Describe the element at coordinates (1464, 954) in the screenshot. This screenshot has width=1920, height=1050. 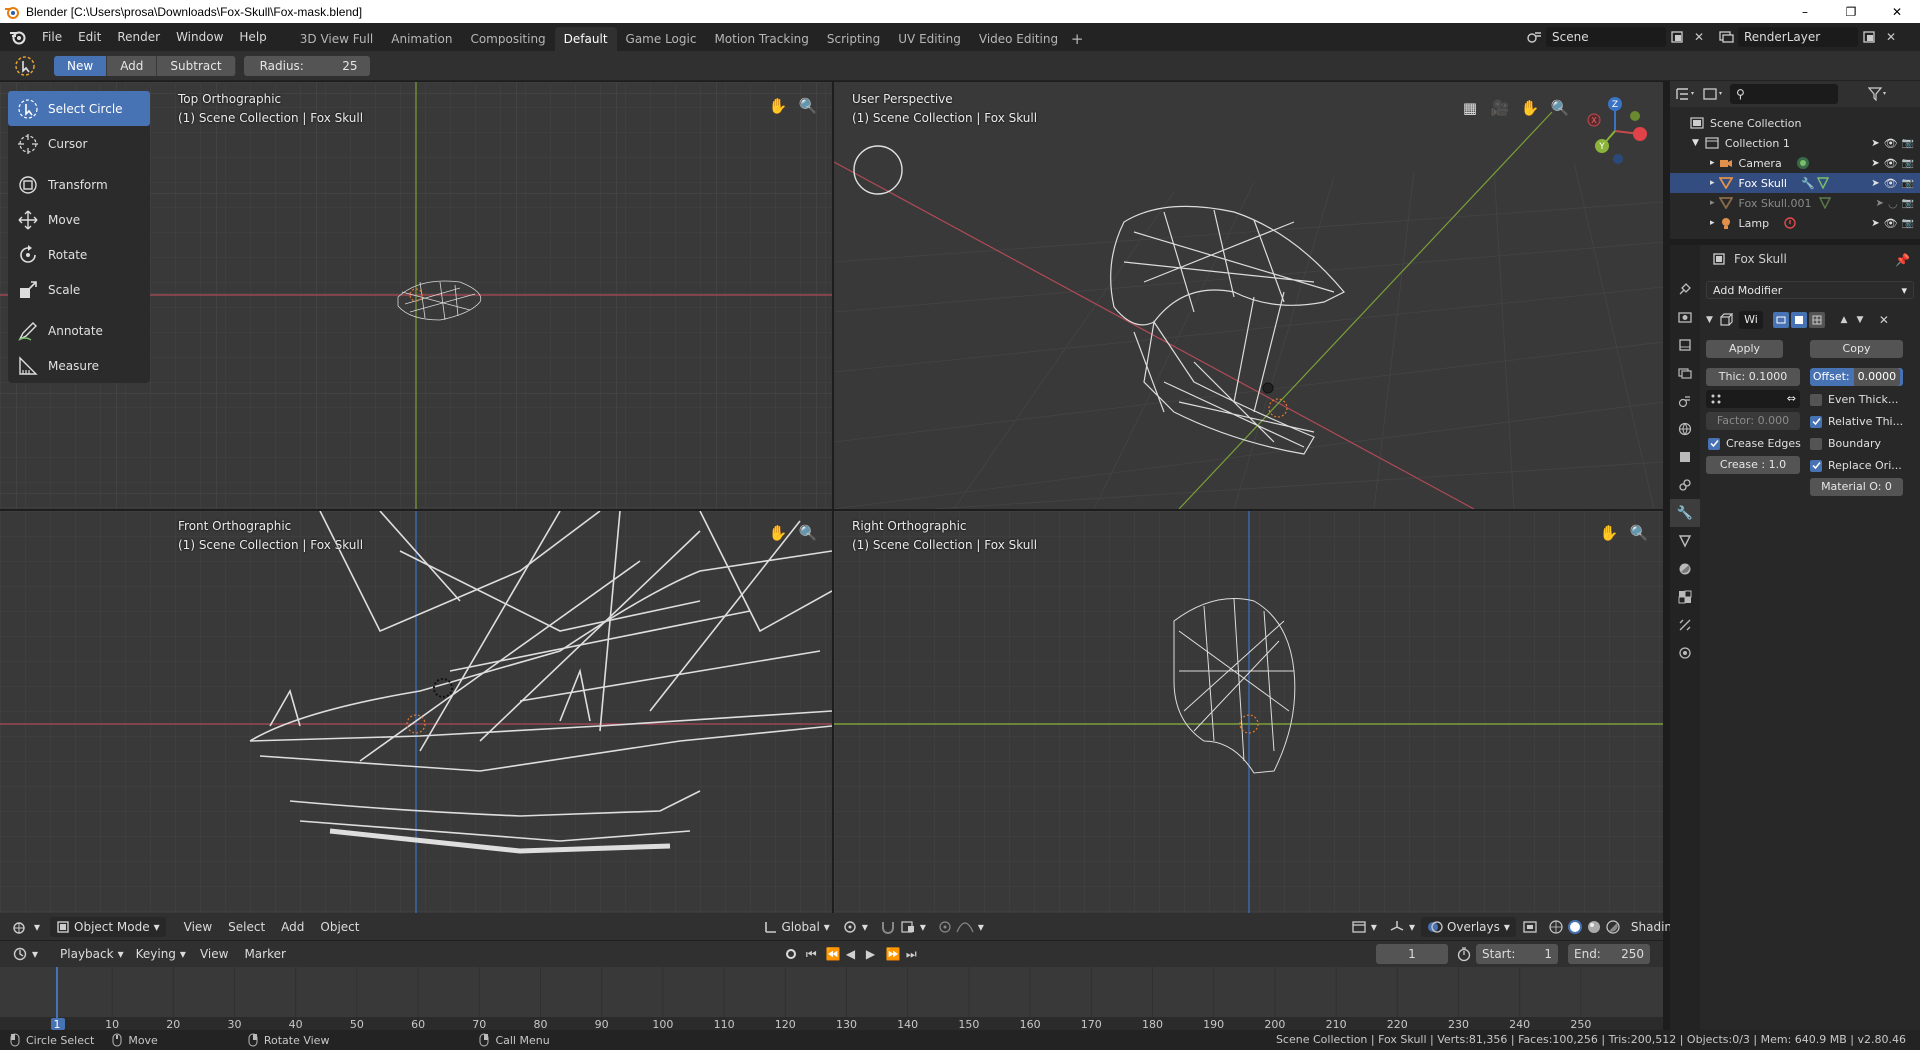
I see `stopwatch-icon` at that location.